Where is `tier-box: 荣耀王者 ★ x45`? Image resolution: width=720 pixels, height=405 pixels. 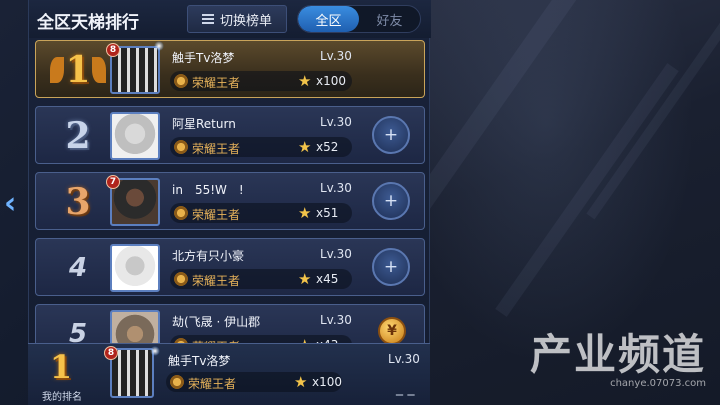 tier-box: 荣耀王者 ★ x45 is located at coordinates (261, 279).